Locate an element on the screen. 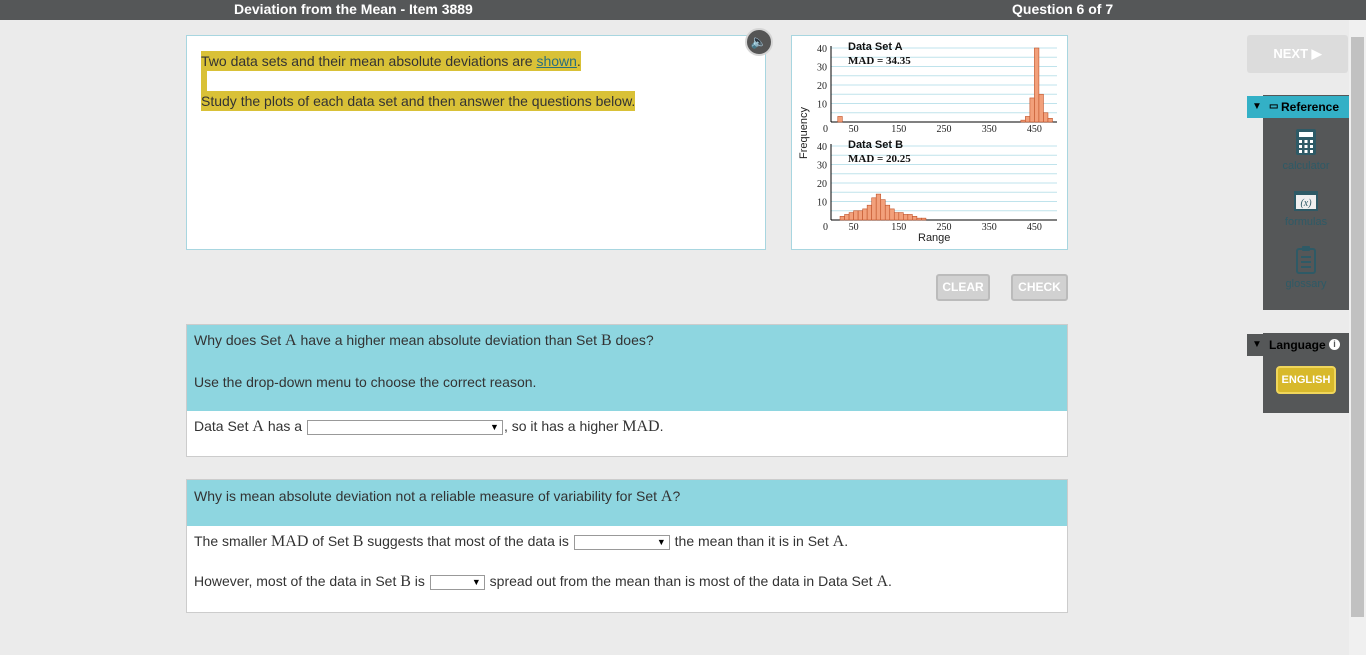 This screenshot has height=655, width=1366. glossary-icon is located at coordinates (1306, 260).